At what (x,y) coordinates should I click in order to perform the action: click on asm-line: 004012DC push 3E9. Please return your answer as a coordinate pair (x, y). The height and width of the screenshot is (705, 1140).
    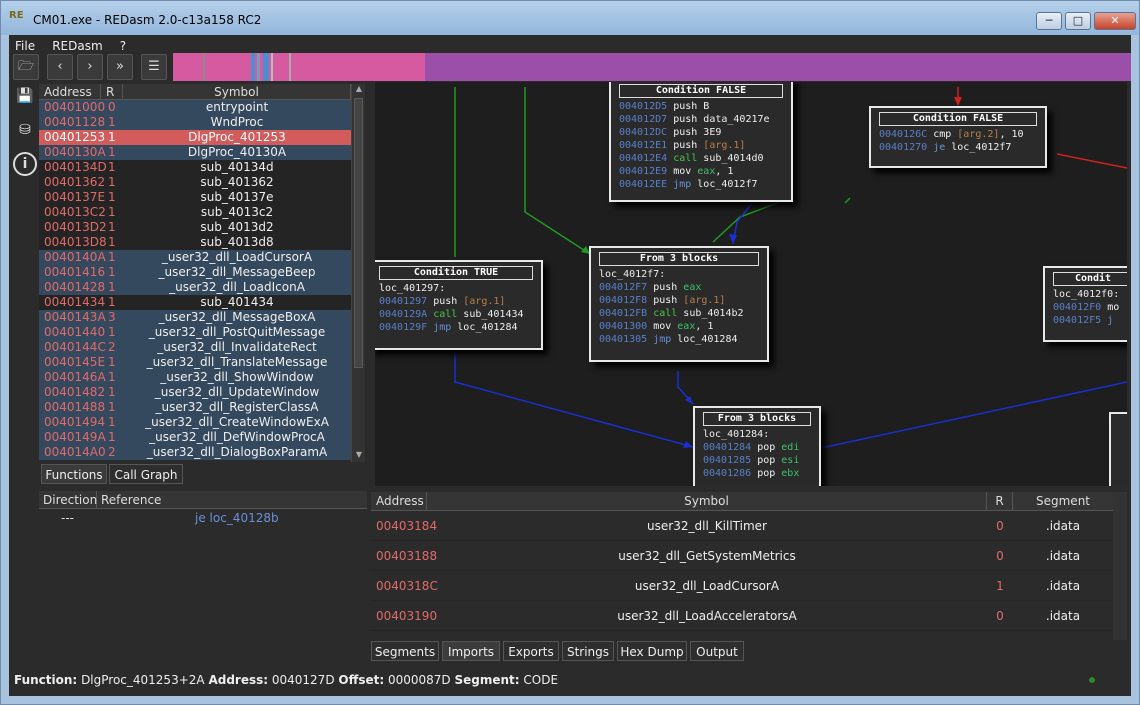
    Looking at the image, I should click on (701, 132).